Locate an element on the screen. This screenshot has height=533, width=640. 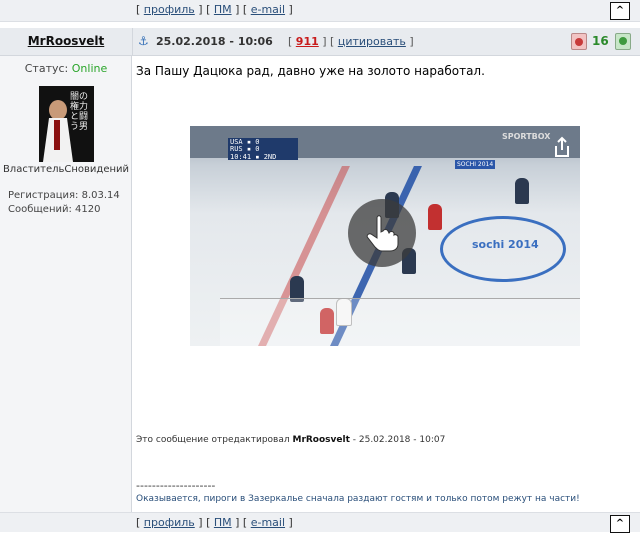
user-registration: Регистрация: 8.03.14 is located at coordinates (64, 195).